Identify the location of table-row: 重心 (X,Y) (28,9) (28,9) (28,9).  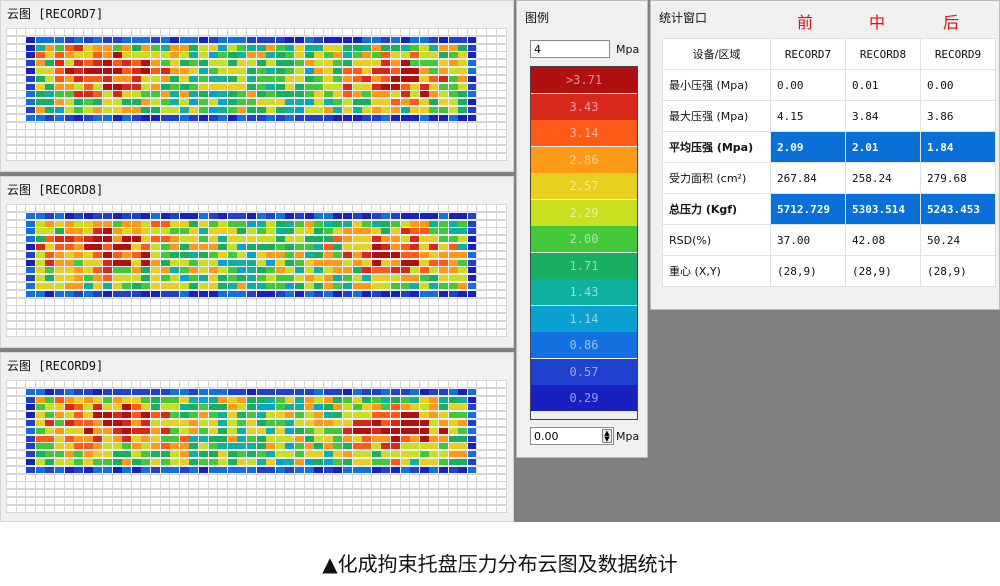
(829, 271).